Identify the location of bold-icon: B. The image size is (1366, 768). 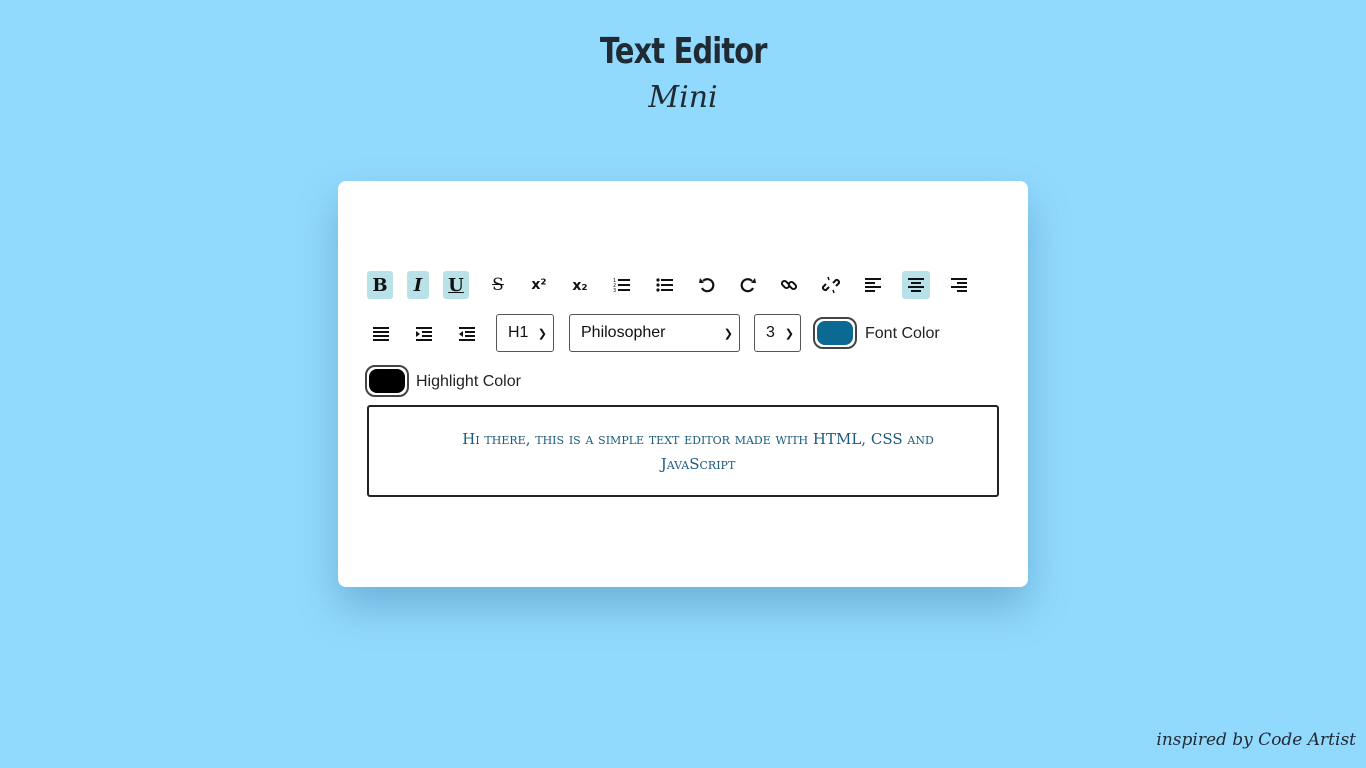
(380, 285).